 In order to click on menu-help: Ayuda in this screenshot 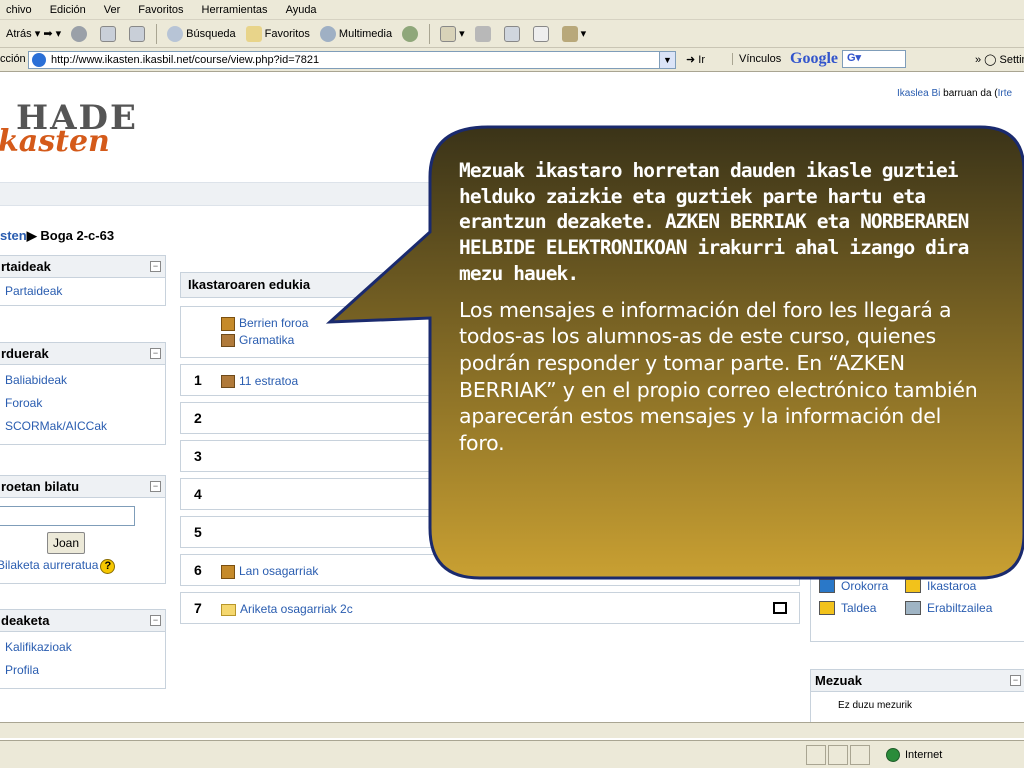, I will do `click(301, 10)`.